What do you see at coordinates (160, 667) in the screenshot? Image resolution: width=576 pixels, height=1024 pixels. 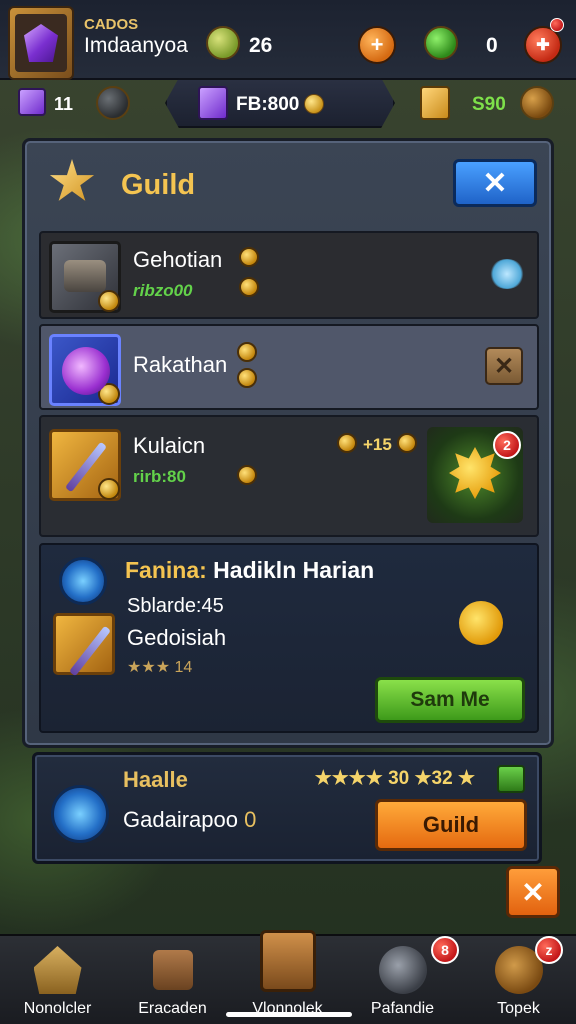 I see `featured-stars: ★★★ 14` at bounding box center [160, 667].